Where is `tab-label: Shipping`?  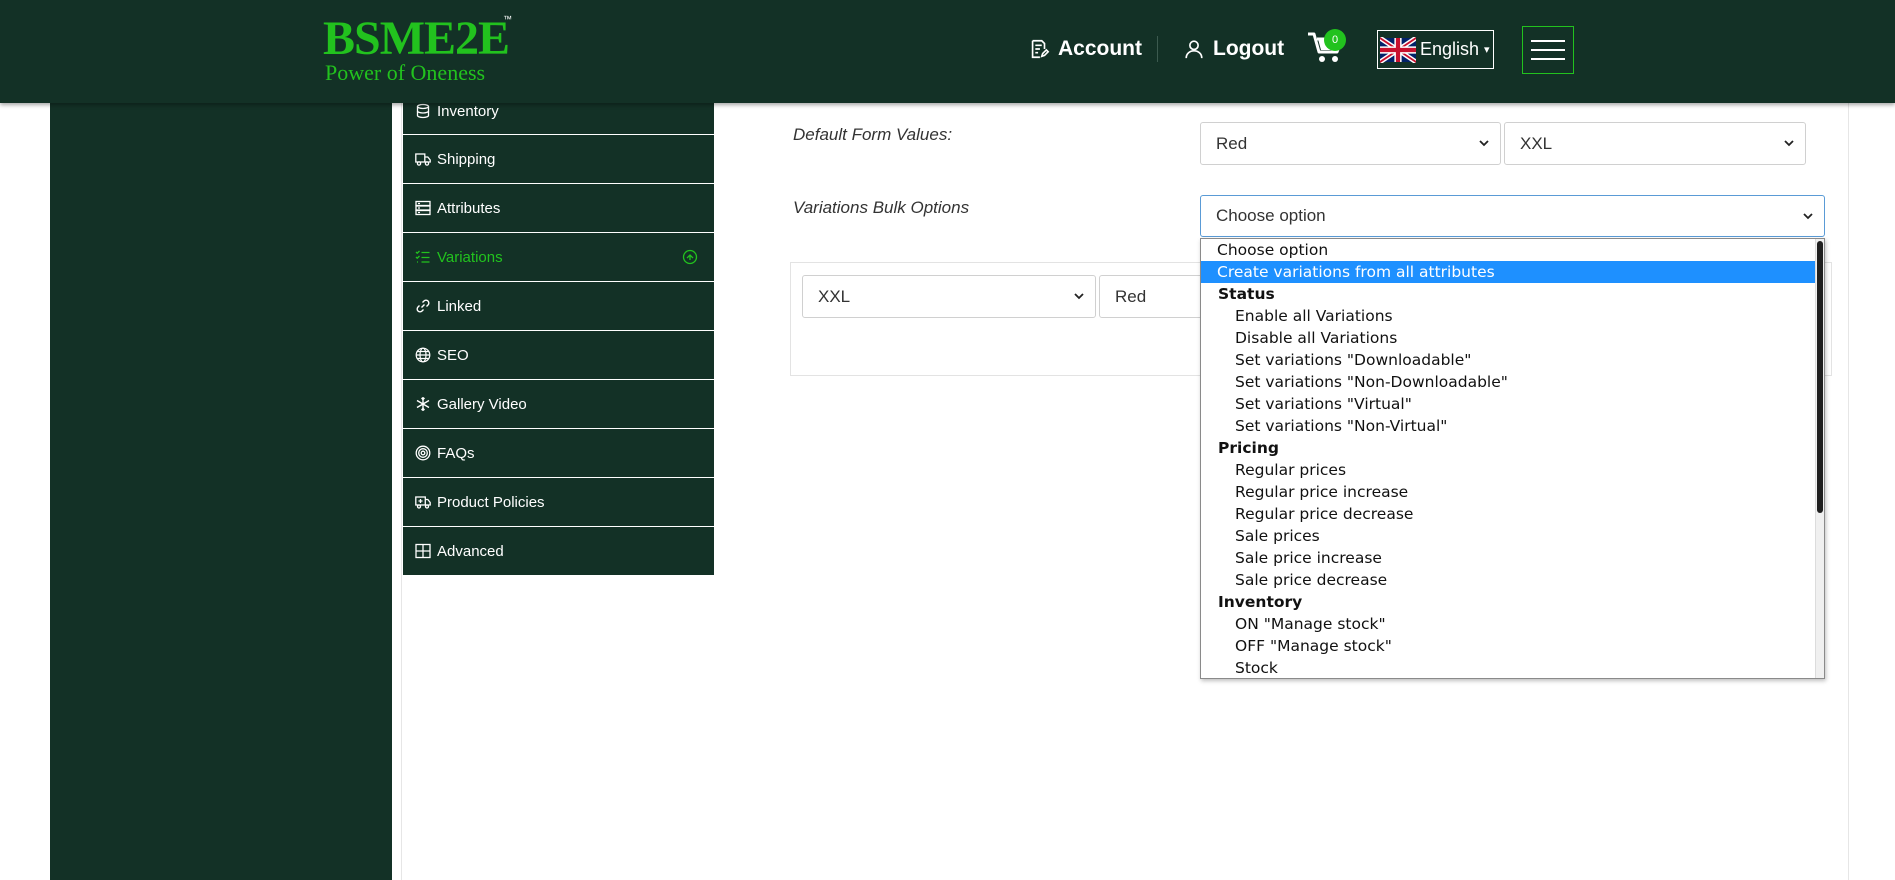
tab-label: Shipping is located at coordinates (466, 159).